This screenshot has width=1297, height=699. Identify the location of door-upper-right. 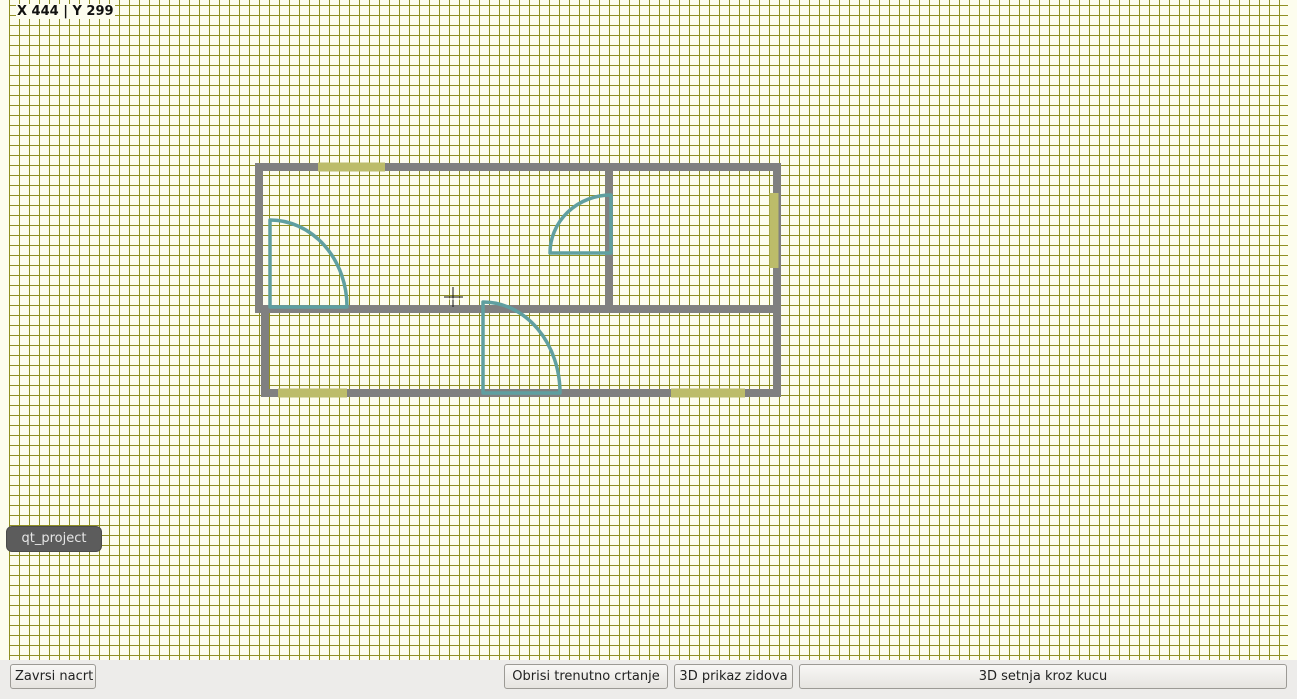
(580, 224).